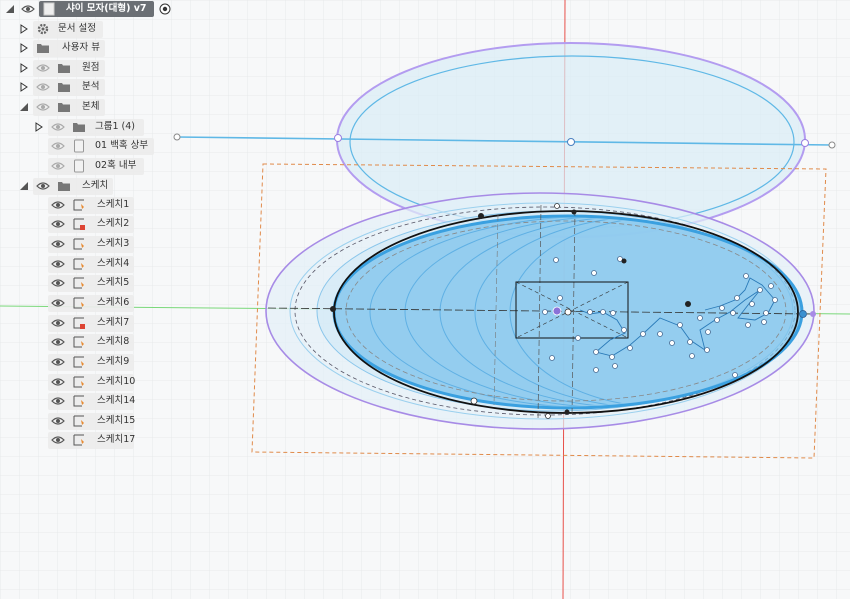  I want to click on activate-radio-icon, so click(165, 9).